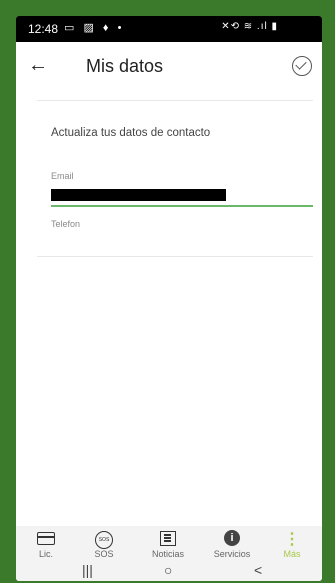  Describe the element at coordinates (232, 538) in the screenshot. I see `info-icon: i` at that location.